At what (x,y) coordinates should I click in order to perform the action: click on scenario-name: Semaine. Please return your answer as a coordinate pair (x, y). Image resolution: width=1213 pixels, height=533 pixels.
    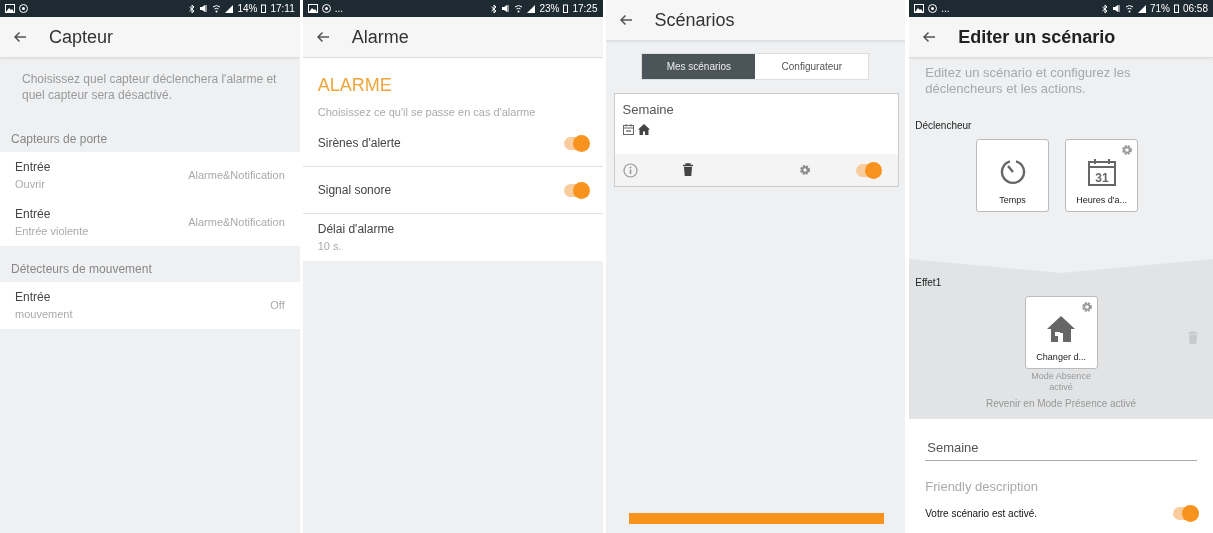
    Looking at the image, I should click on (648, 110).